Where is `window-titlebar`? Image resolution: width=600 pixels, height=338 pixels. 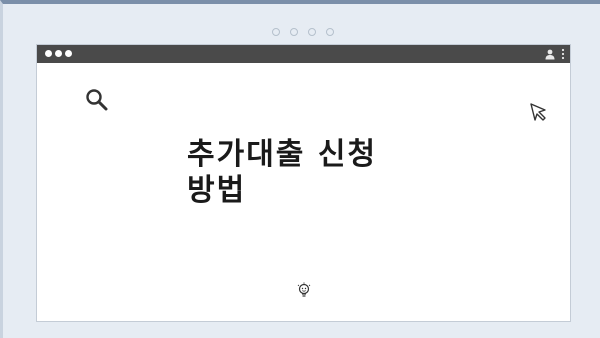 window-titlebar is located at coordinates (303, 54).